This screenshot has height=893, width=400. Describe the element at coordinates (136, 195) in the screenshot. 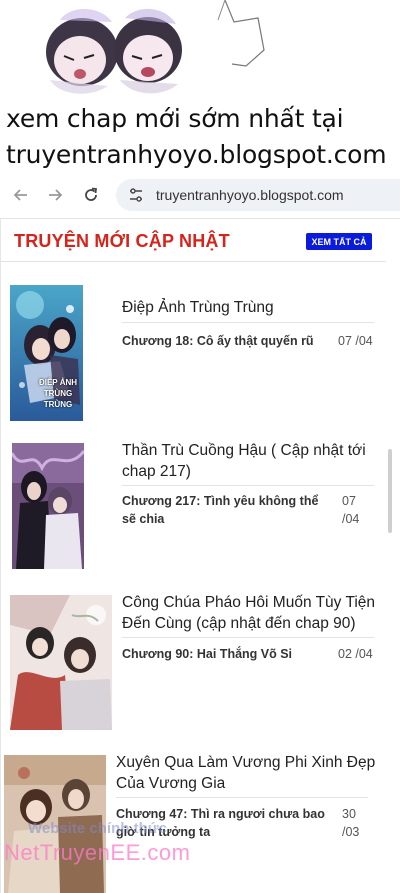

I see `tune-icon` at that location.